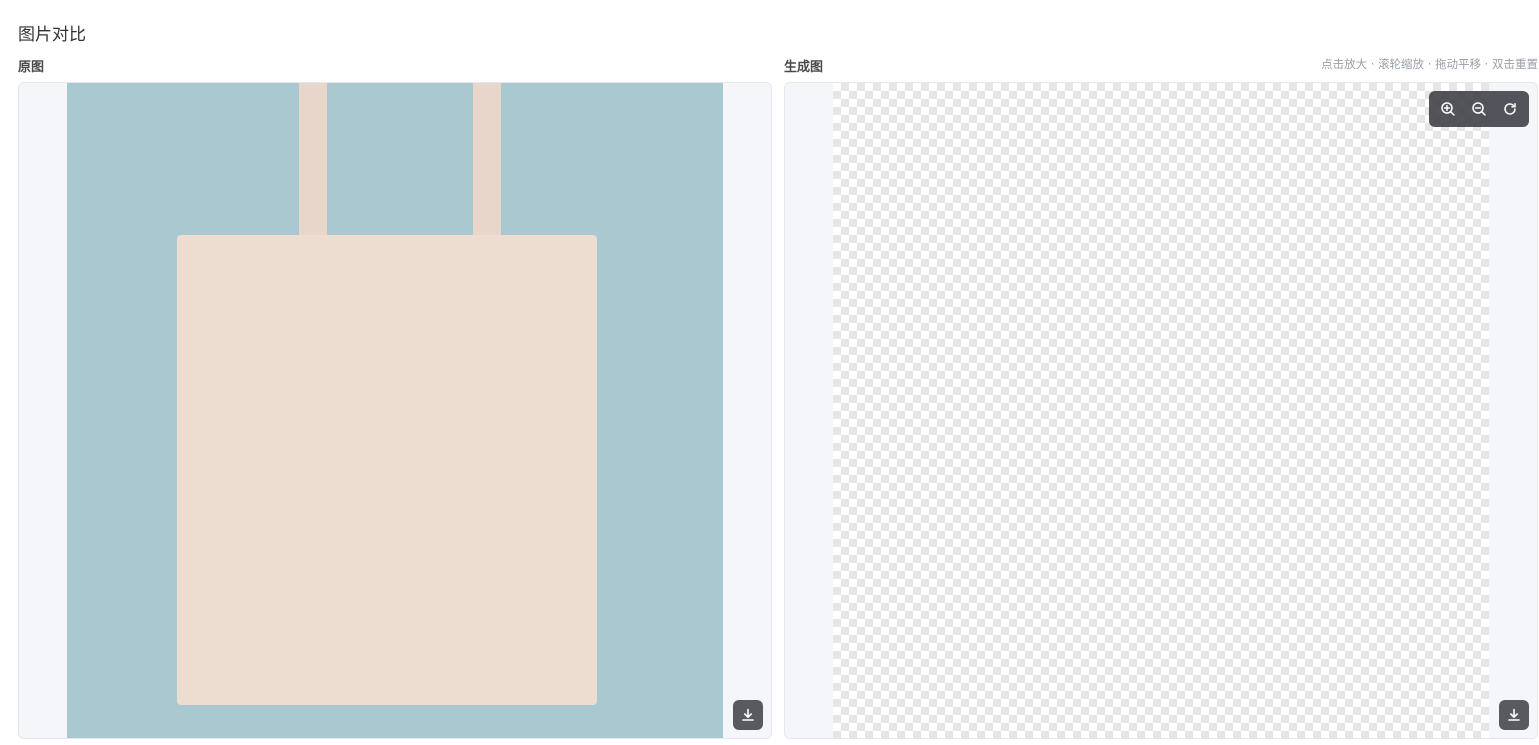 Image resolution: width=1539 pixels, height=745 pixels. What do you see at coordinates (52, 35) in the screenshot?
I see `page-title: 图片对比` at bounding box center [52, 35].